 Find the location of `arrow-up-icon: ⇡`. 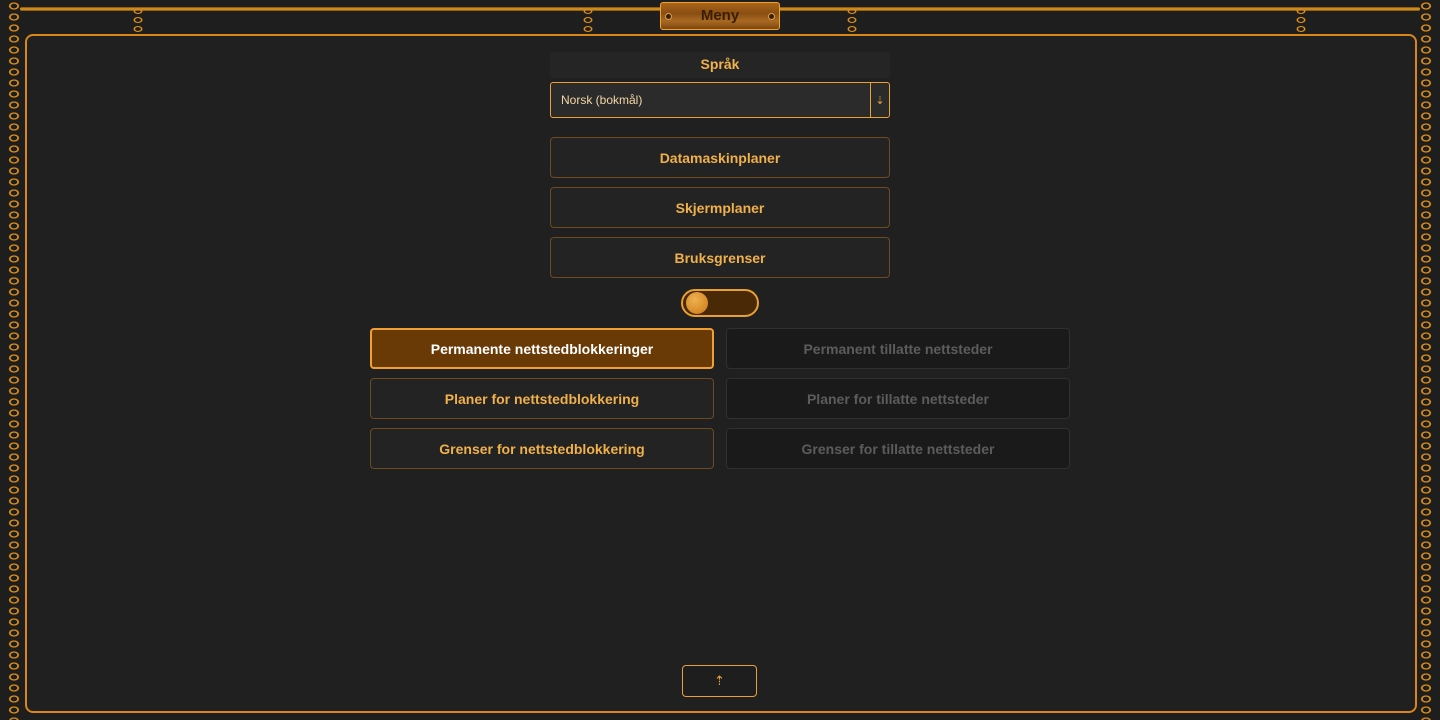

arrow-up-icon: ⇡ is located at coordinates (719, 680).